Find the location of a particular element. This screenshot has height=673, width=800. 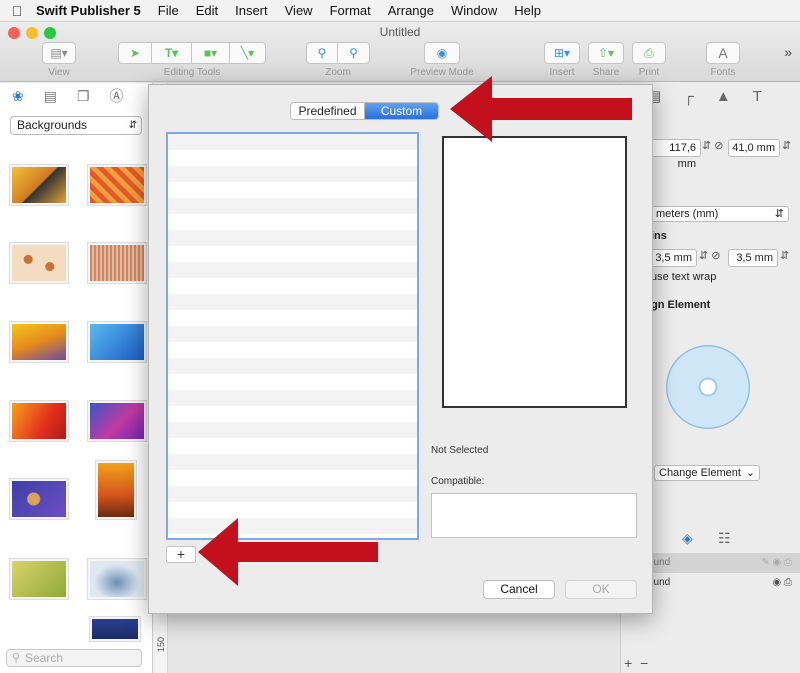

menu-insert: Insert is located at coordinates (252, 10).